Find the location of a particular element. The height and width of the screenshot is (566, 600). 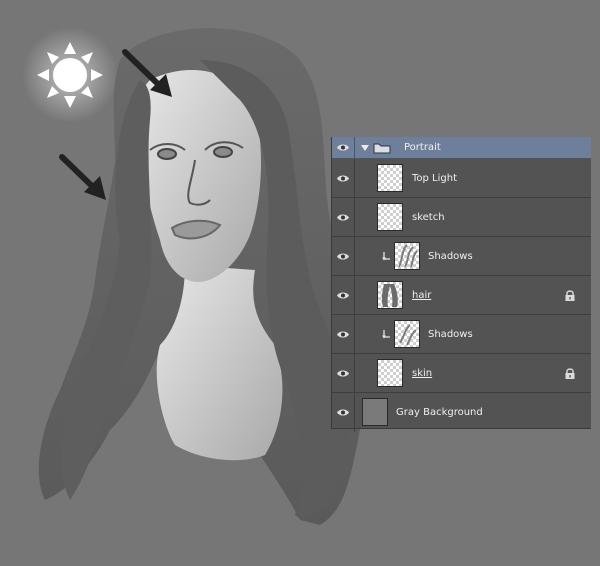

layer-name: Portrait is located at coordinates (422, 147).